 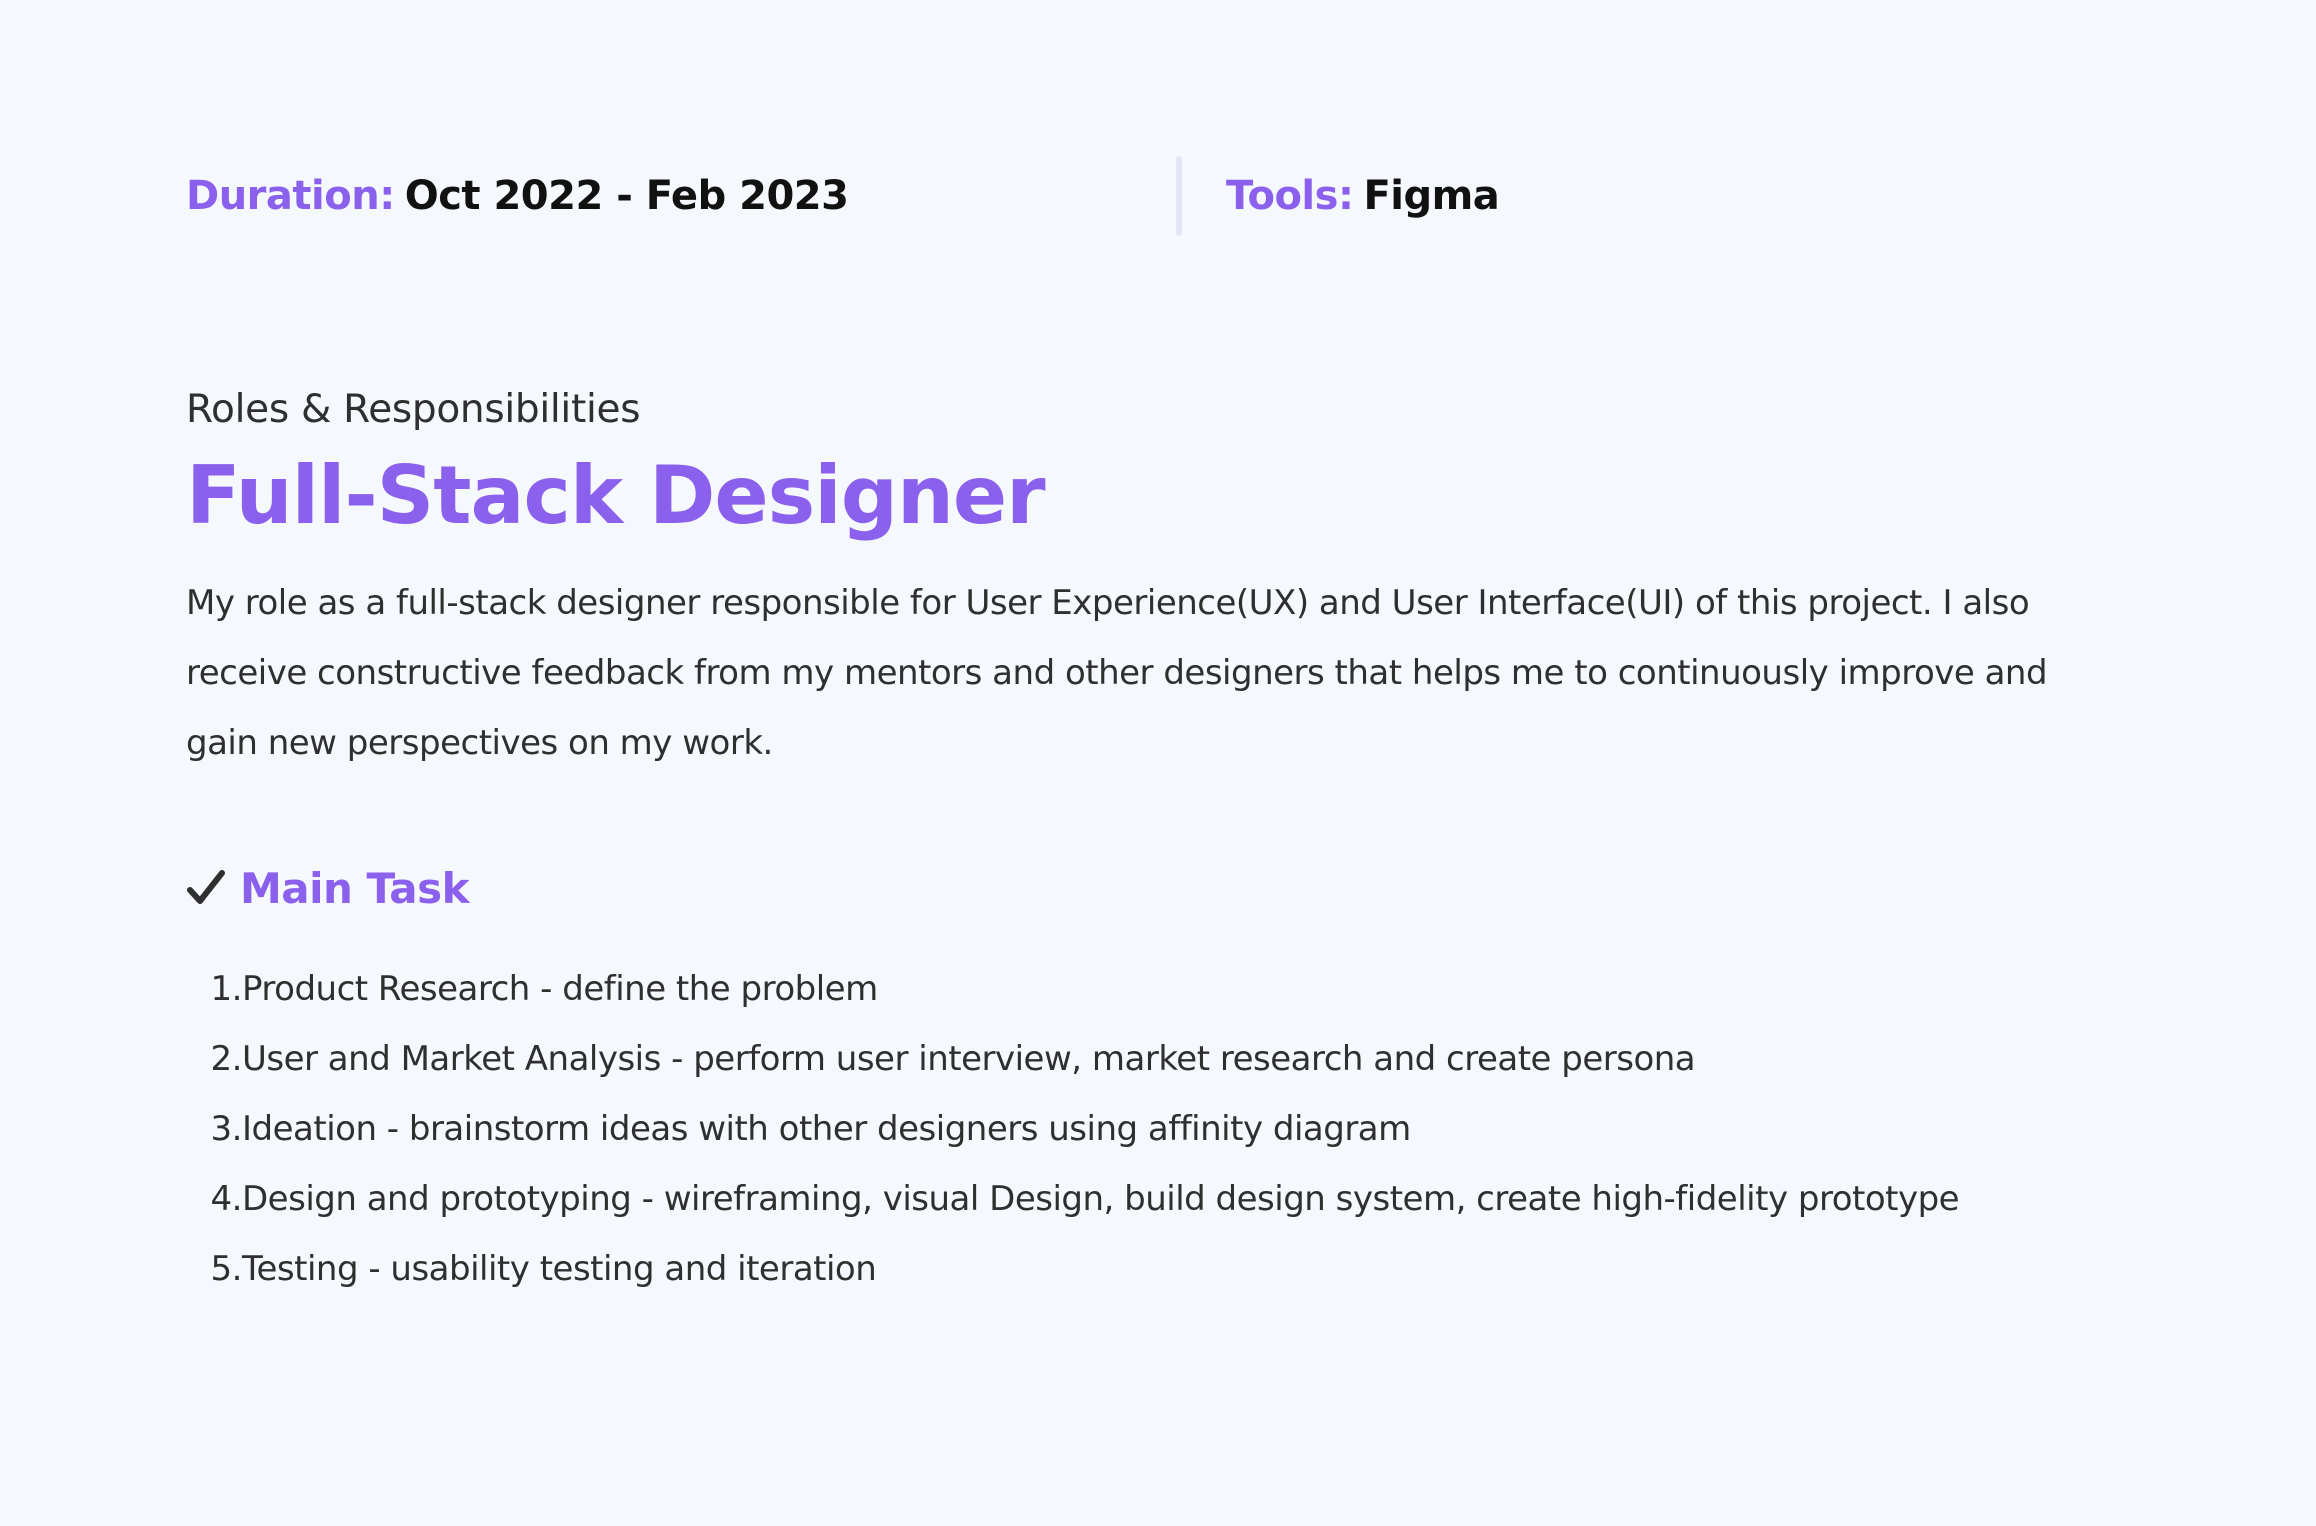 What do you see at coordinates (1146, 989) in the screenshot?
I see `list-item: 1. Product Research - define the problem` at bounding box center [1146, 989].